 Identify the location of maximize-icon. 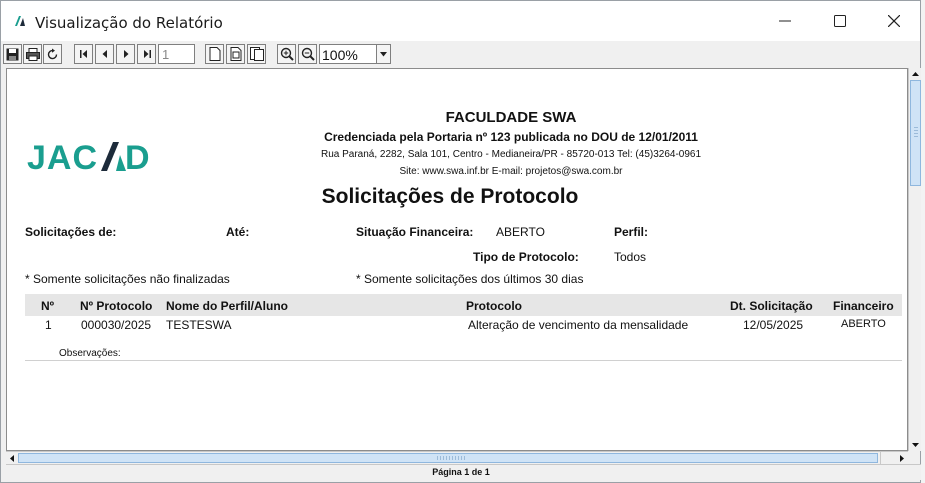
(840, 21).